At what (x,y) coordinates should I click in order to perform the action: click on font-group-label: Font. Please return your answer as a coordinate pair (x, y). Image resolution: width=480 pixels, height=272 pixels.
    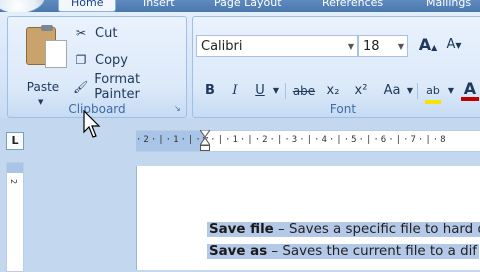
    Looking at the image, I should click on (343, 109).